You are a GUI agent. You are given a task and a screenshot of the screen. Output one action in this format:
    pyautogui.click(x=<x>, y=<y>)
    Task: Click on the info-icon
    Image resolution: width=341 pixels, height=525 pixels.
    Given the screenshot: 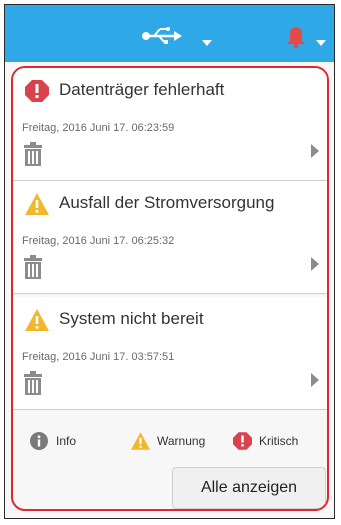 What is the action you would take?
    pyautogui.click(x=39, y=441)
    